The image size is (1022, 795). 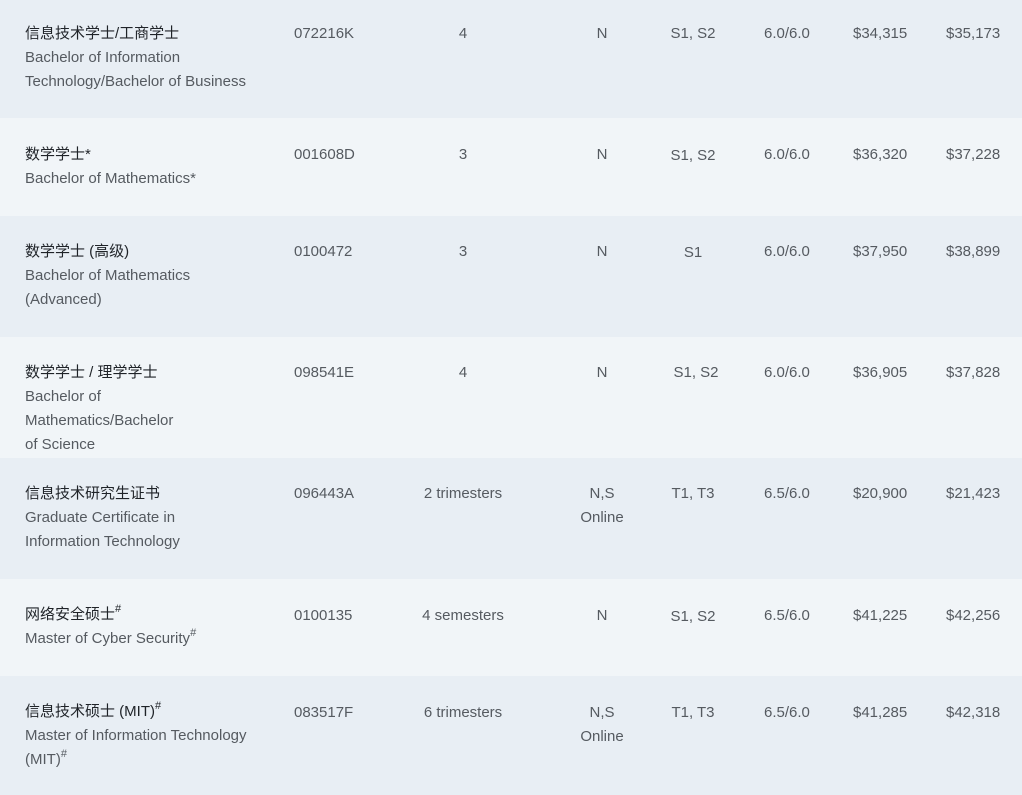 What do you see at coordinates (880, 33) in the screenshot?
I see `fee-a: $34,315` at bounding box center [880, 33].